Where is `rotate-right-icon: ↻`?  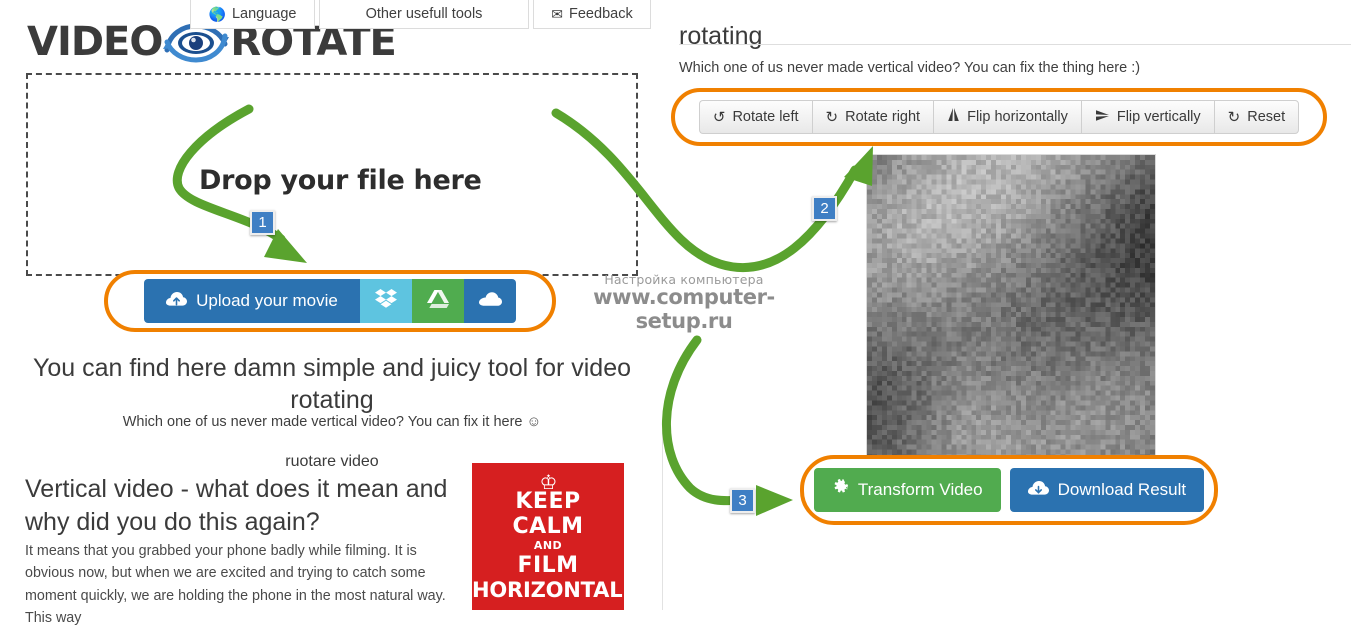 rotate-right-icon: ↻ is located at coordinates (832, 117).